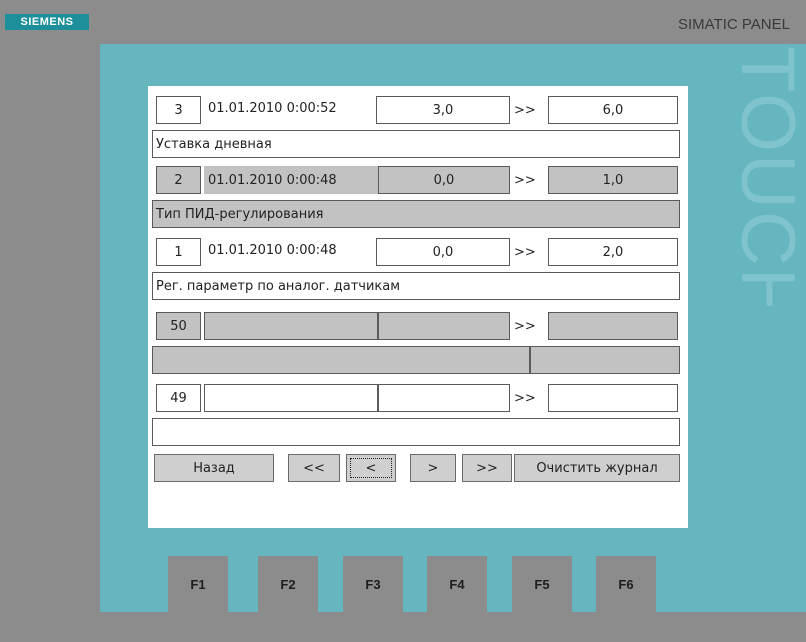 The width and height of the screenshot is (806, 642). Describe the element at coordinates (734, 24) in the screenshot. I see `panel-model-label: SIMATIC PANEL` at that location.